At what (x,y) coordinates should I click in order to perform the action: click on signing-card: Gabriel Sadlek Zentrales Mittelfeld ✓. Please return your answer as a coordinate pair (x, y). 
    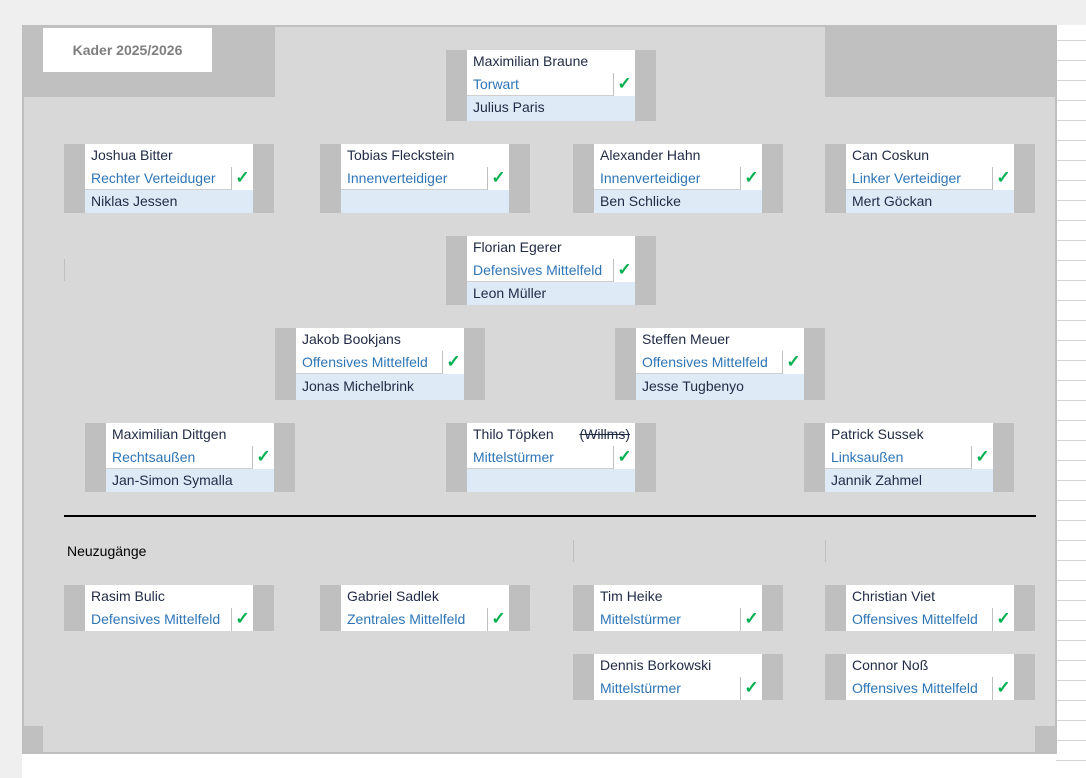
    Looking at the image, I should click on (425, 608).